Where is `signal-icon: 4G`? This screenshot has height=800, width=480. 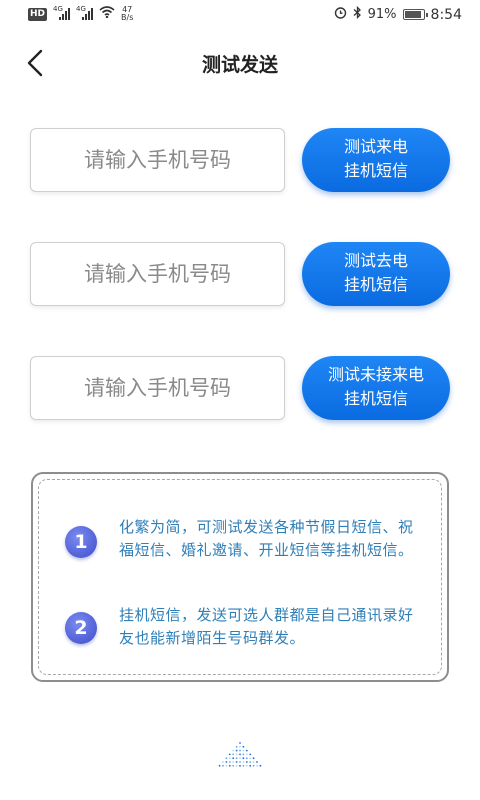
signal-icon: 4G is located at coordinates (62, 12).